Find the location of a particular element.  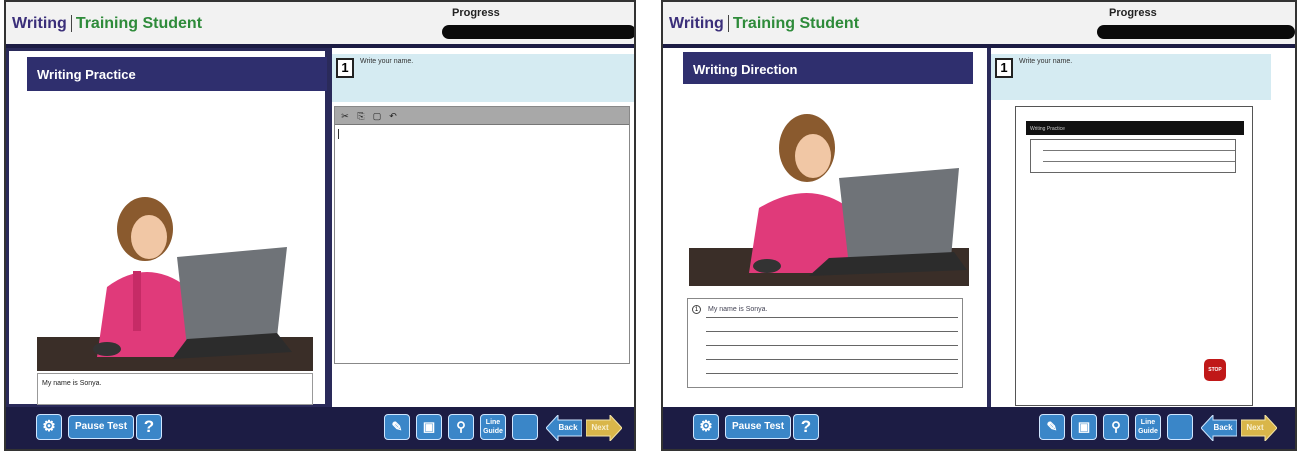

sample-writing-lines: 1 My name is Sonya. is located at coordinates (825, 343).